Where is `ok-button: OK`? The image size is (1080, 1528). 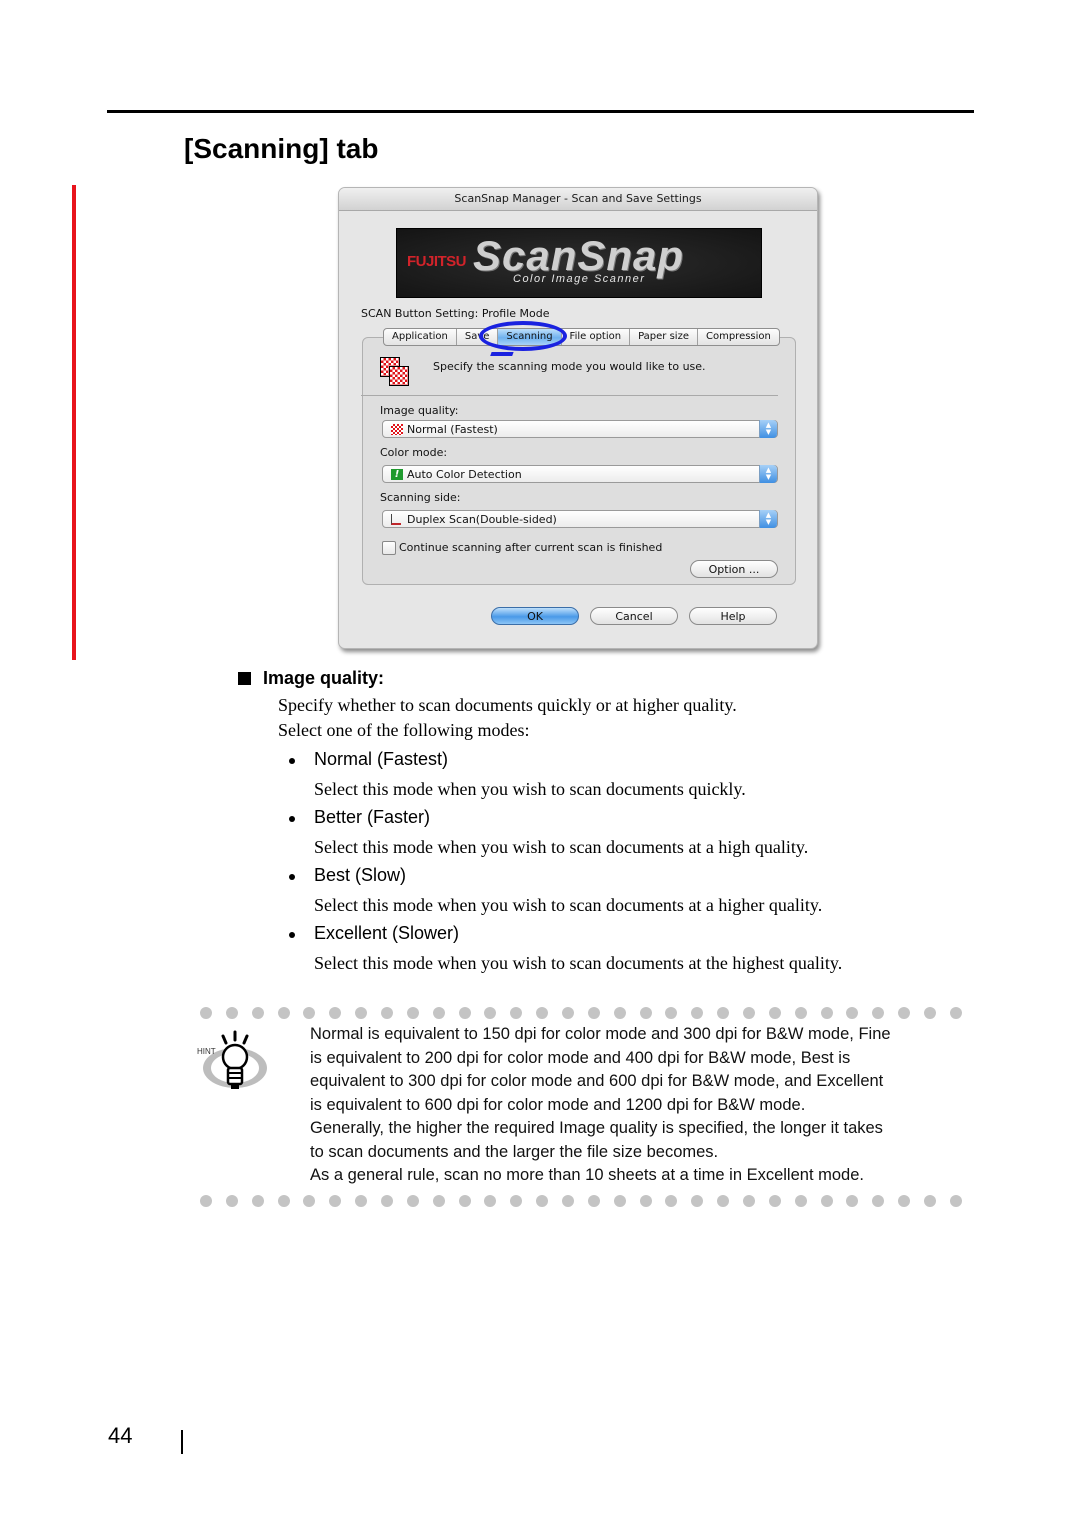
ok-button: OK is located at coordinates (535, 616).